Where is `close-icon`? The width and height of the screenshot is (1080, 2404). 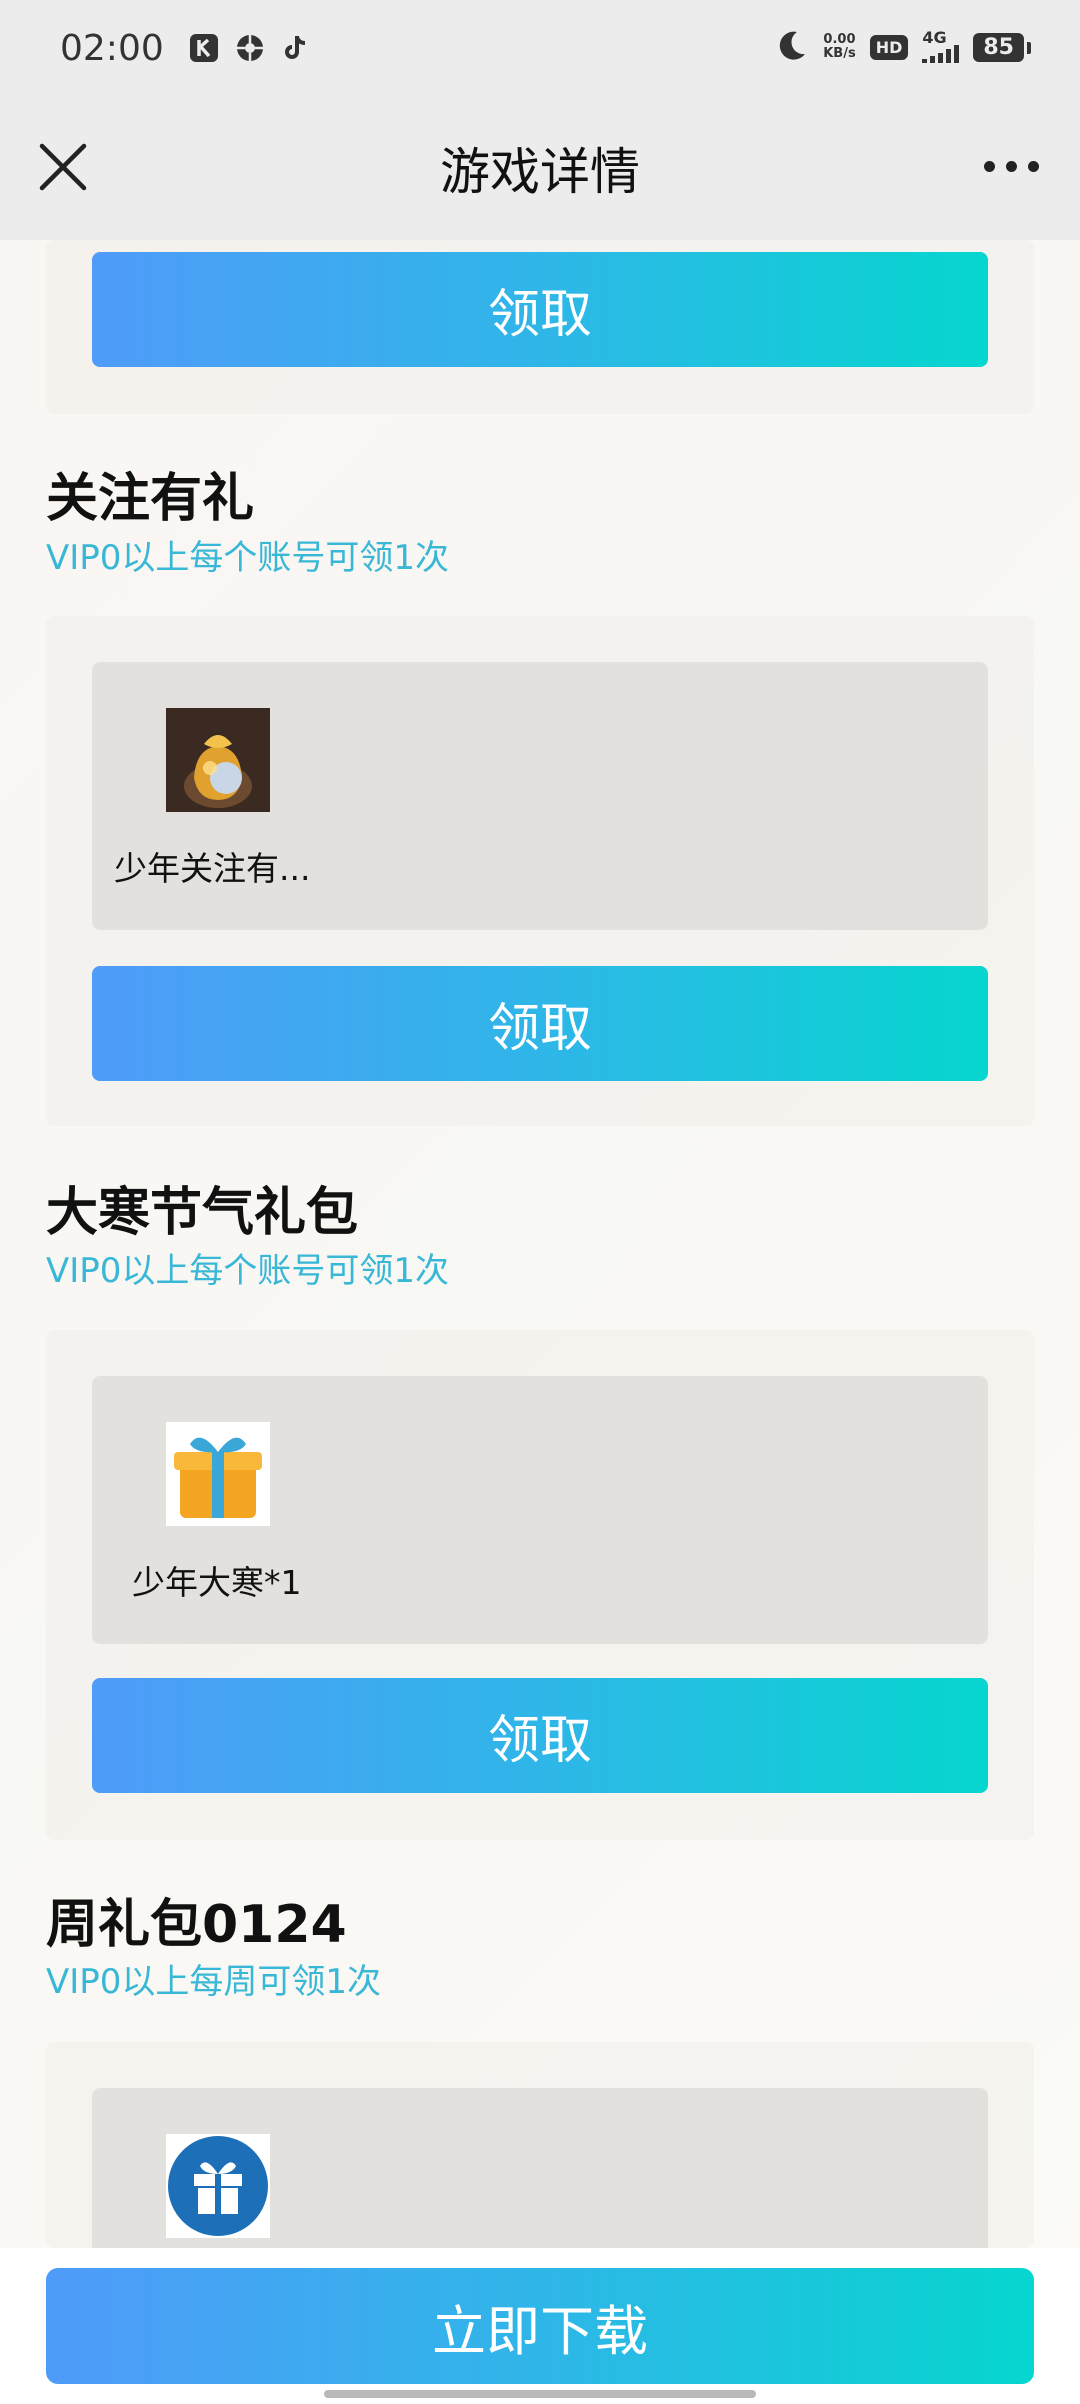
close-icon is located at coordinates (63, 167).